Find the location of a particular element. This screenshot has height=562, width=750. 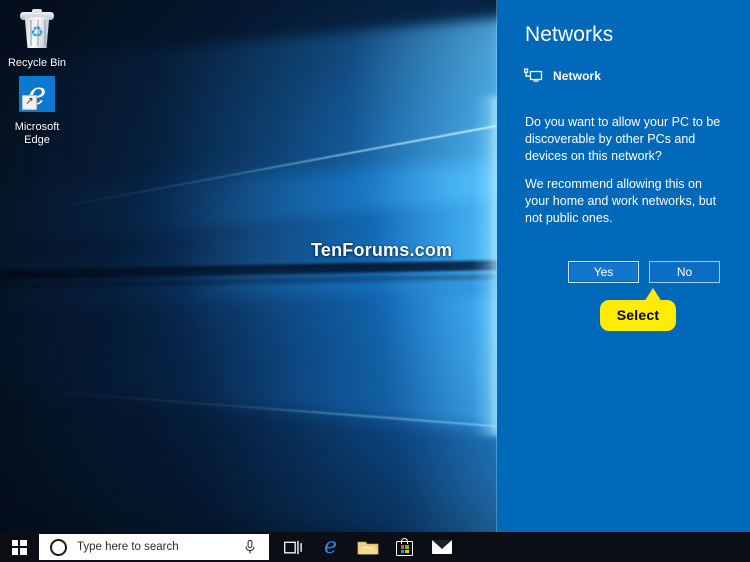

networks-panel-title: Networks is located at coordinates (569, 34).